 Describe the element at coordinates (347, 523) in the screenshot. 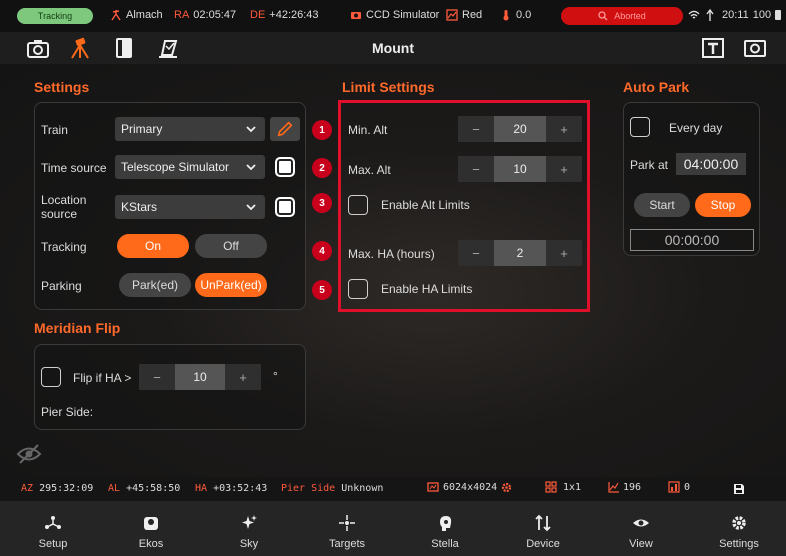

I see `target-crosshair-icon` at that location.